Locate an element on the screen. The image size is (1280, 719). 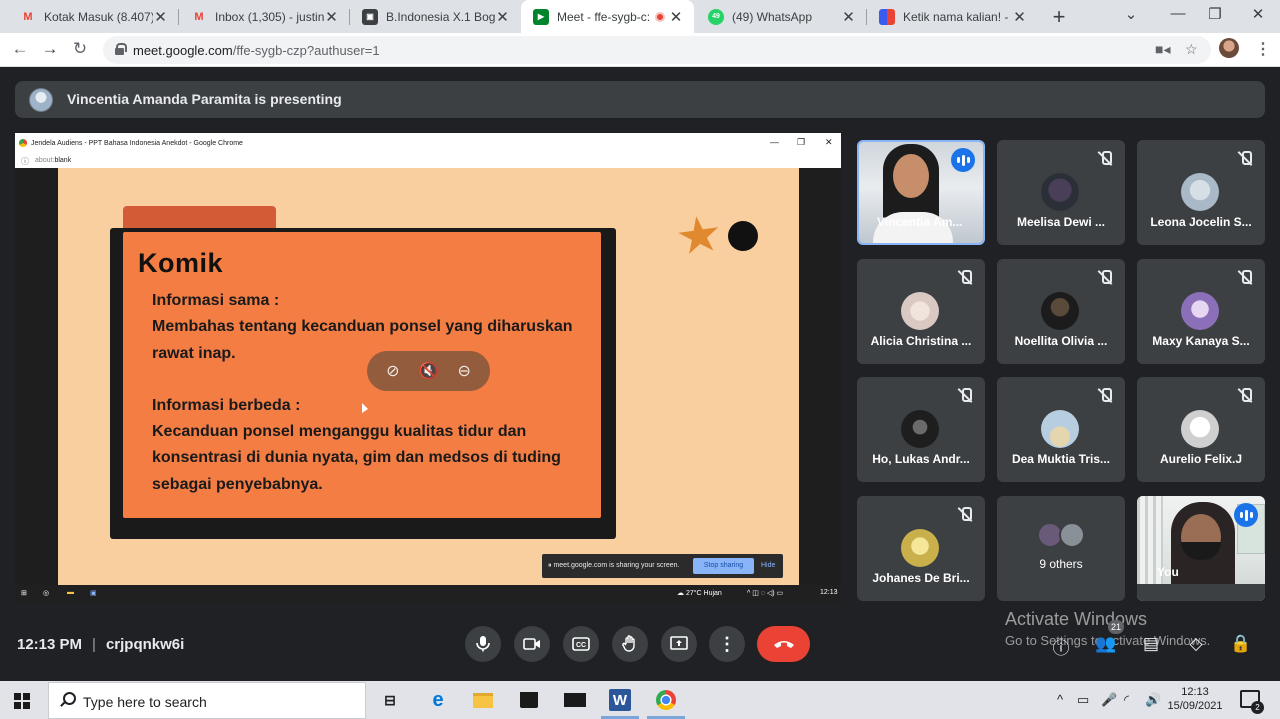
close-window-button: ✕ is located at coordinates (1258, 14).